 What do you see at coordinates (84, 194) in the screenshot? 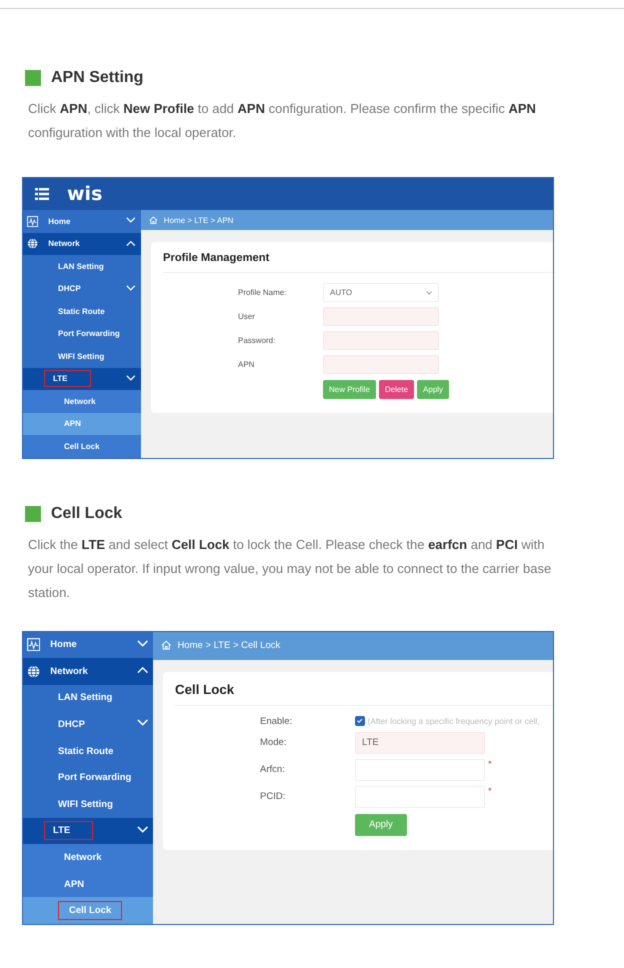
I see `logo: wis` at bounding box center [84, 194].